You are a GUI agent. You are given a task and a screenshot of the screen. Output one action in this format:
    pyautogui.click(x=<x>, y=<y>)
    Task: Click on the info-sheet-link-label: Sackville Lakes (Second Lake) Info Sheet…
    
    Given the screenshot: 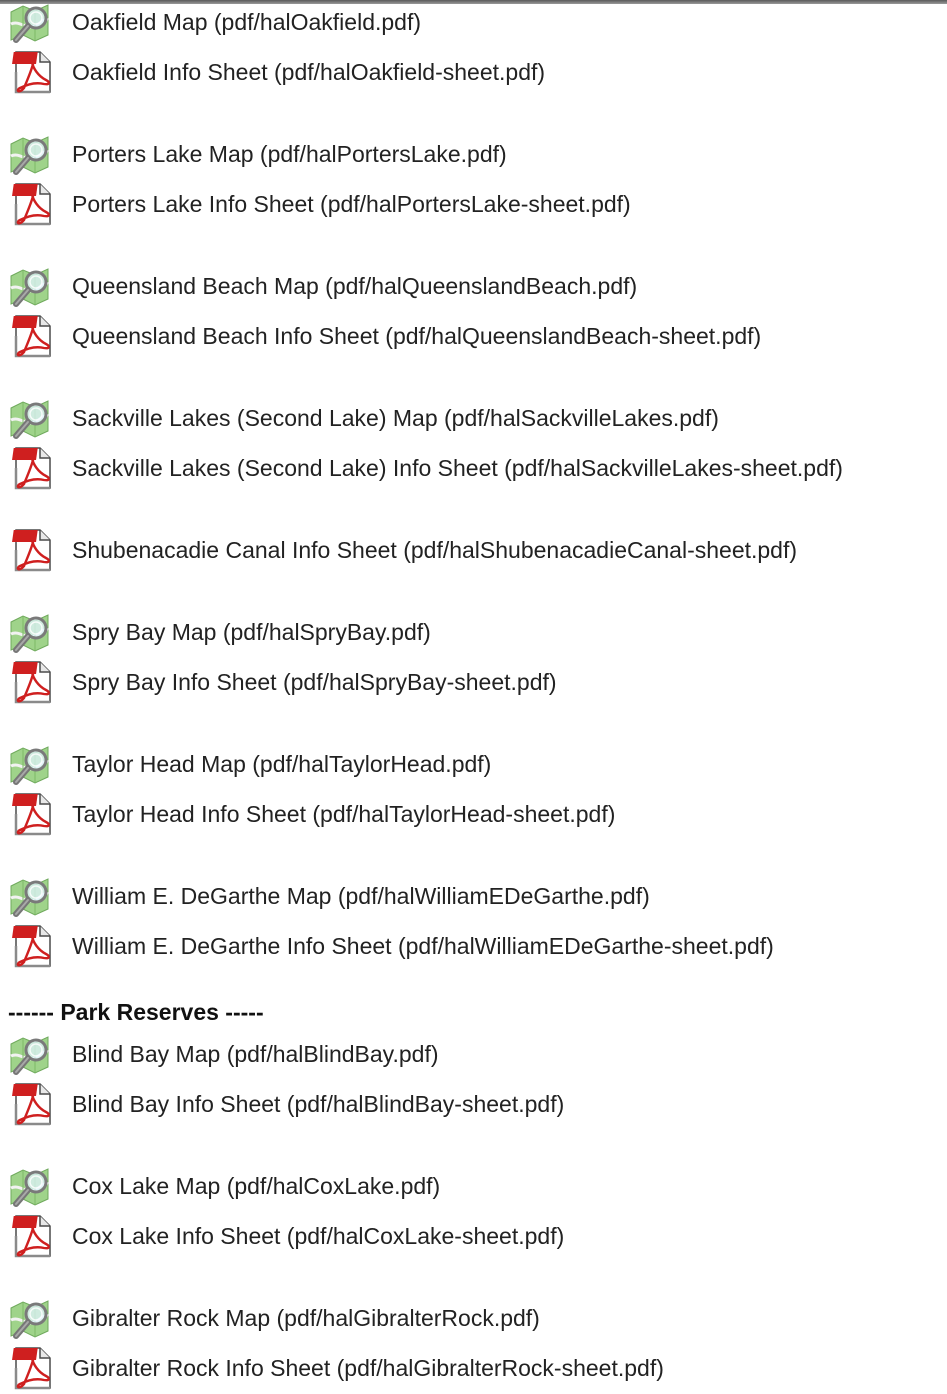 What is the action you would take?
    pyautogui.click(x=457, y=468)
    